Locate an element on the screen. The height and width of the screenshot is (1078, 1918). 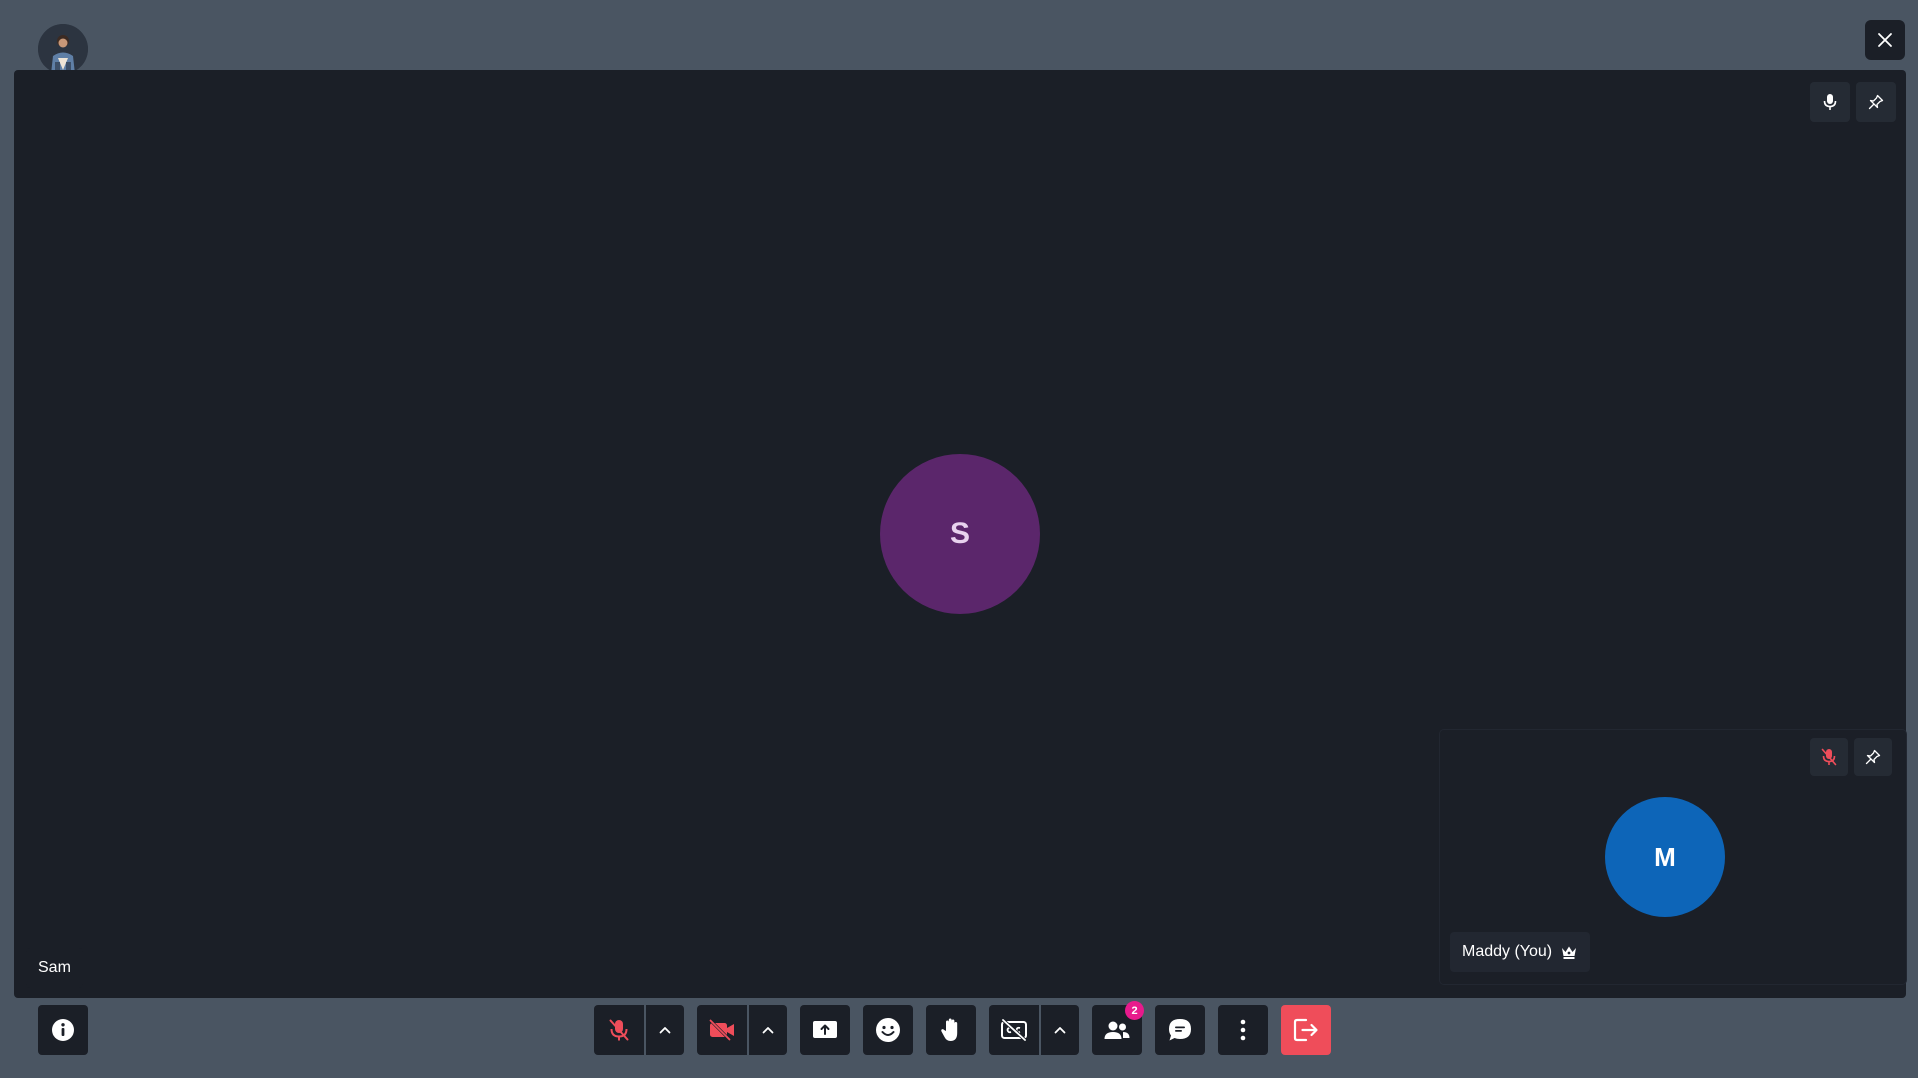
self-tile-mic-button is located at coordinates (1829, 757).